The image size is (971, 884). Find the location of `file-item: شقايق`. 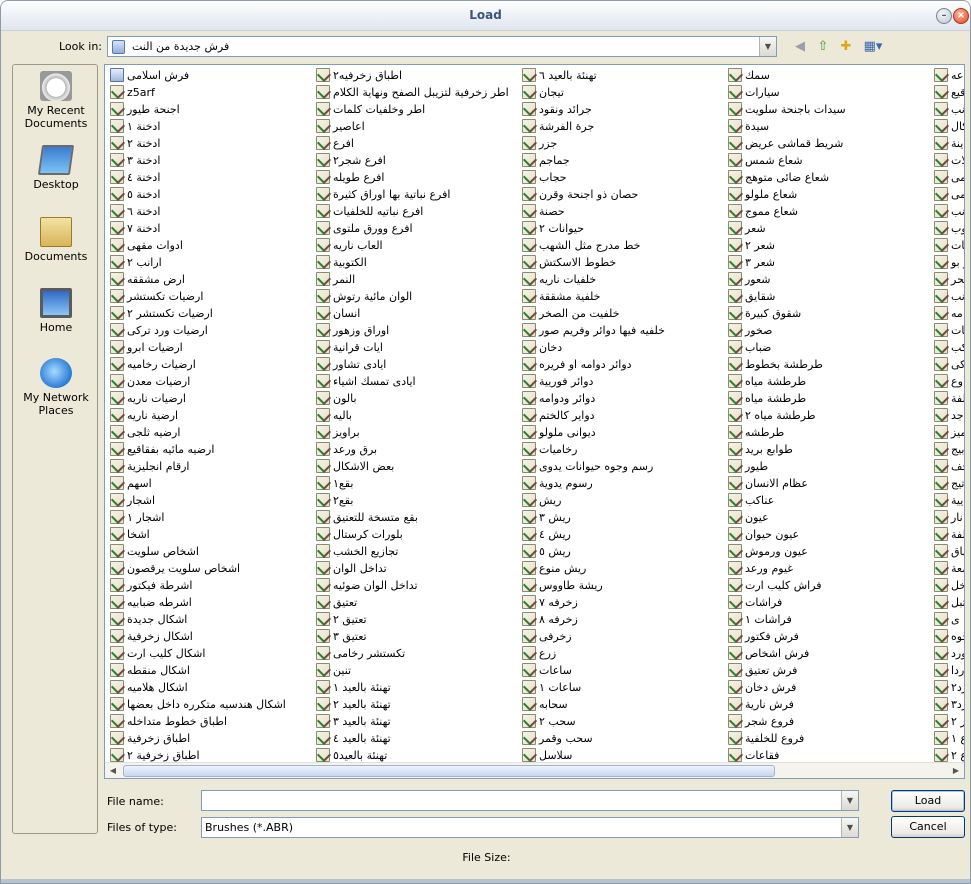

file-item: شقايق is located at coordinates (828, 296).